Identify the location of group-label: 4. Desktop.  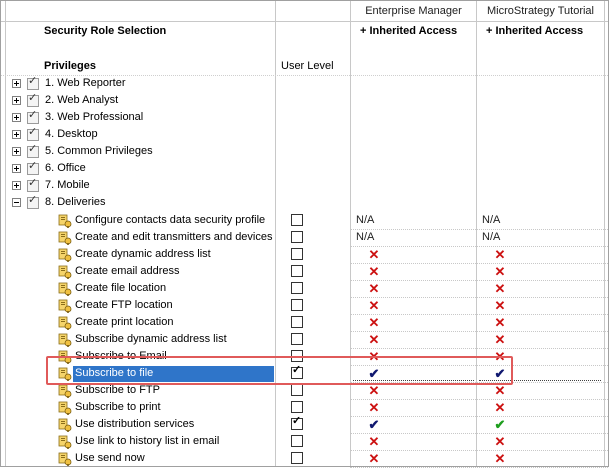
(71, 134).